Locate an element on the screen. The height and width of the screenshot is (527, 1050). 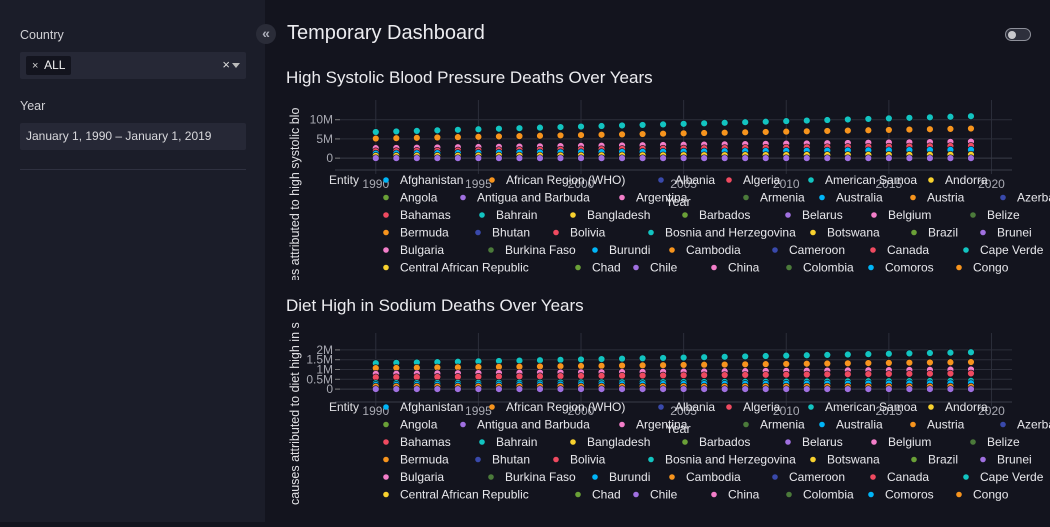
y-tick-label: 2M is located at coordinates (324, 350).